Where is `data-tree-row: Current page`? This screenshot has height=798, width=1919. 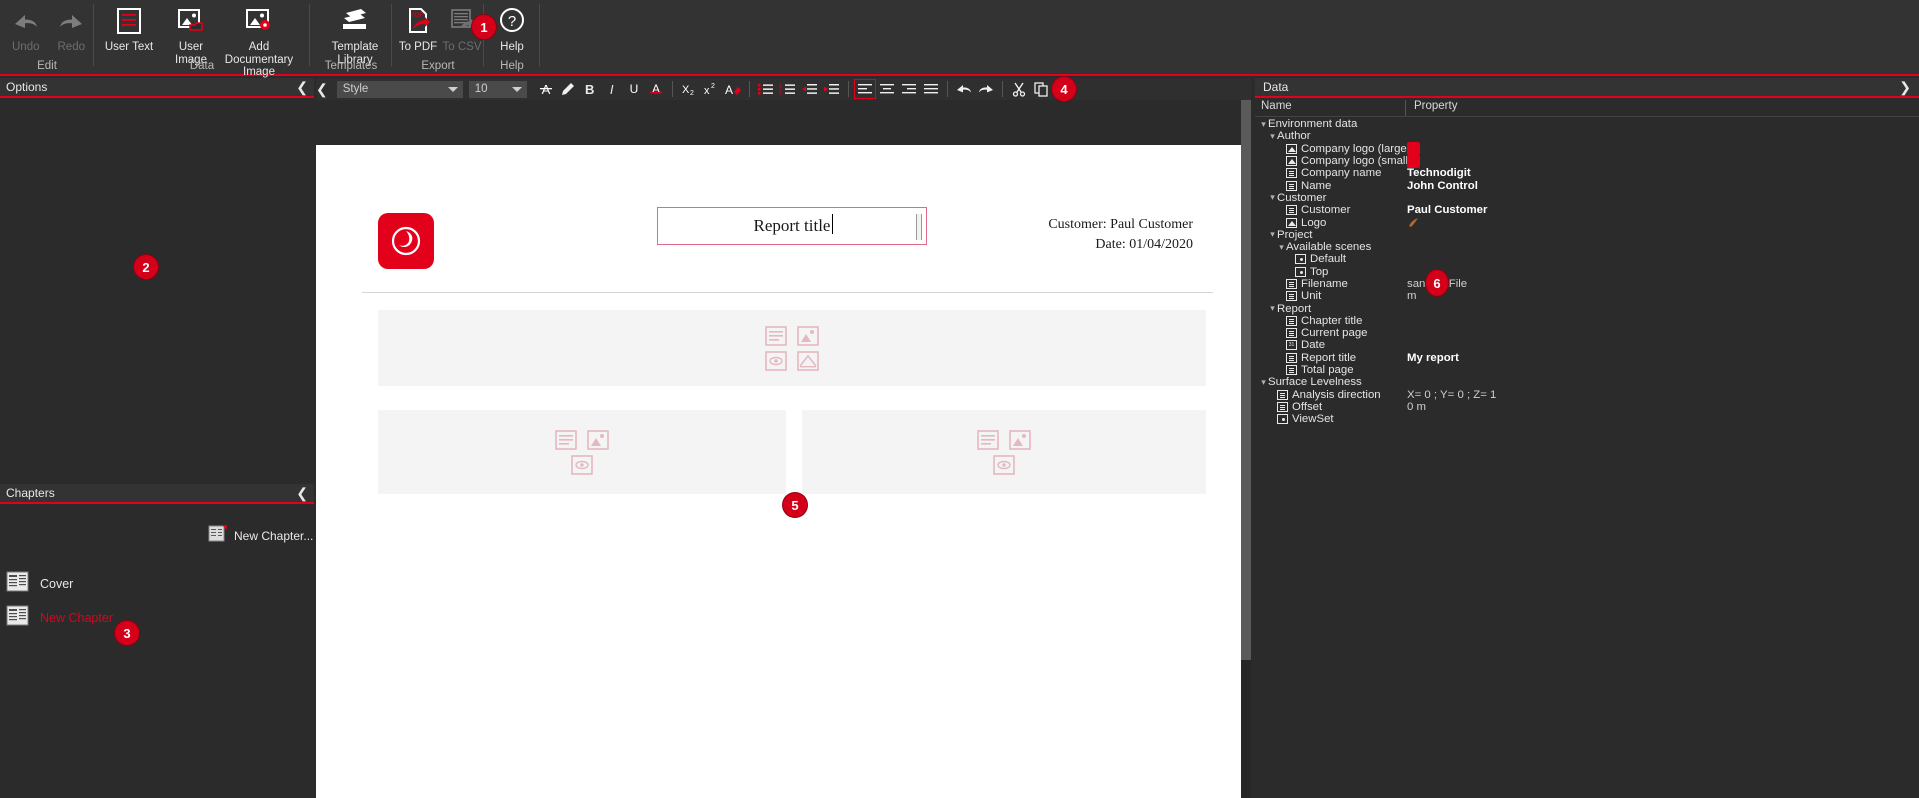 data-tree-row: Current page is located at coordinates (1587, 333).